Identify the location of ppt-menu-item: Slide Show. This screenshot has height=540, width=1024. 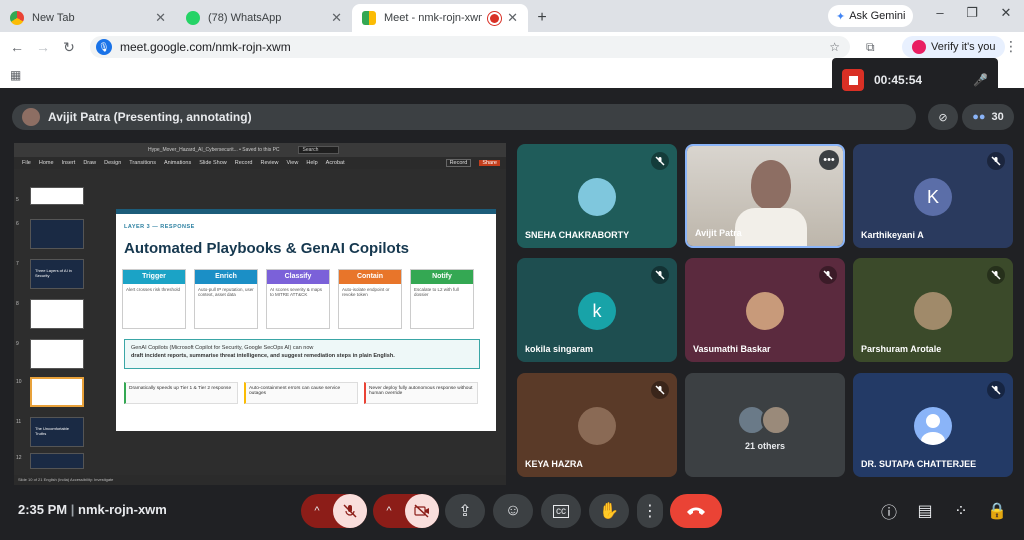
(213, 163).